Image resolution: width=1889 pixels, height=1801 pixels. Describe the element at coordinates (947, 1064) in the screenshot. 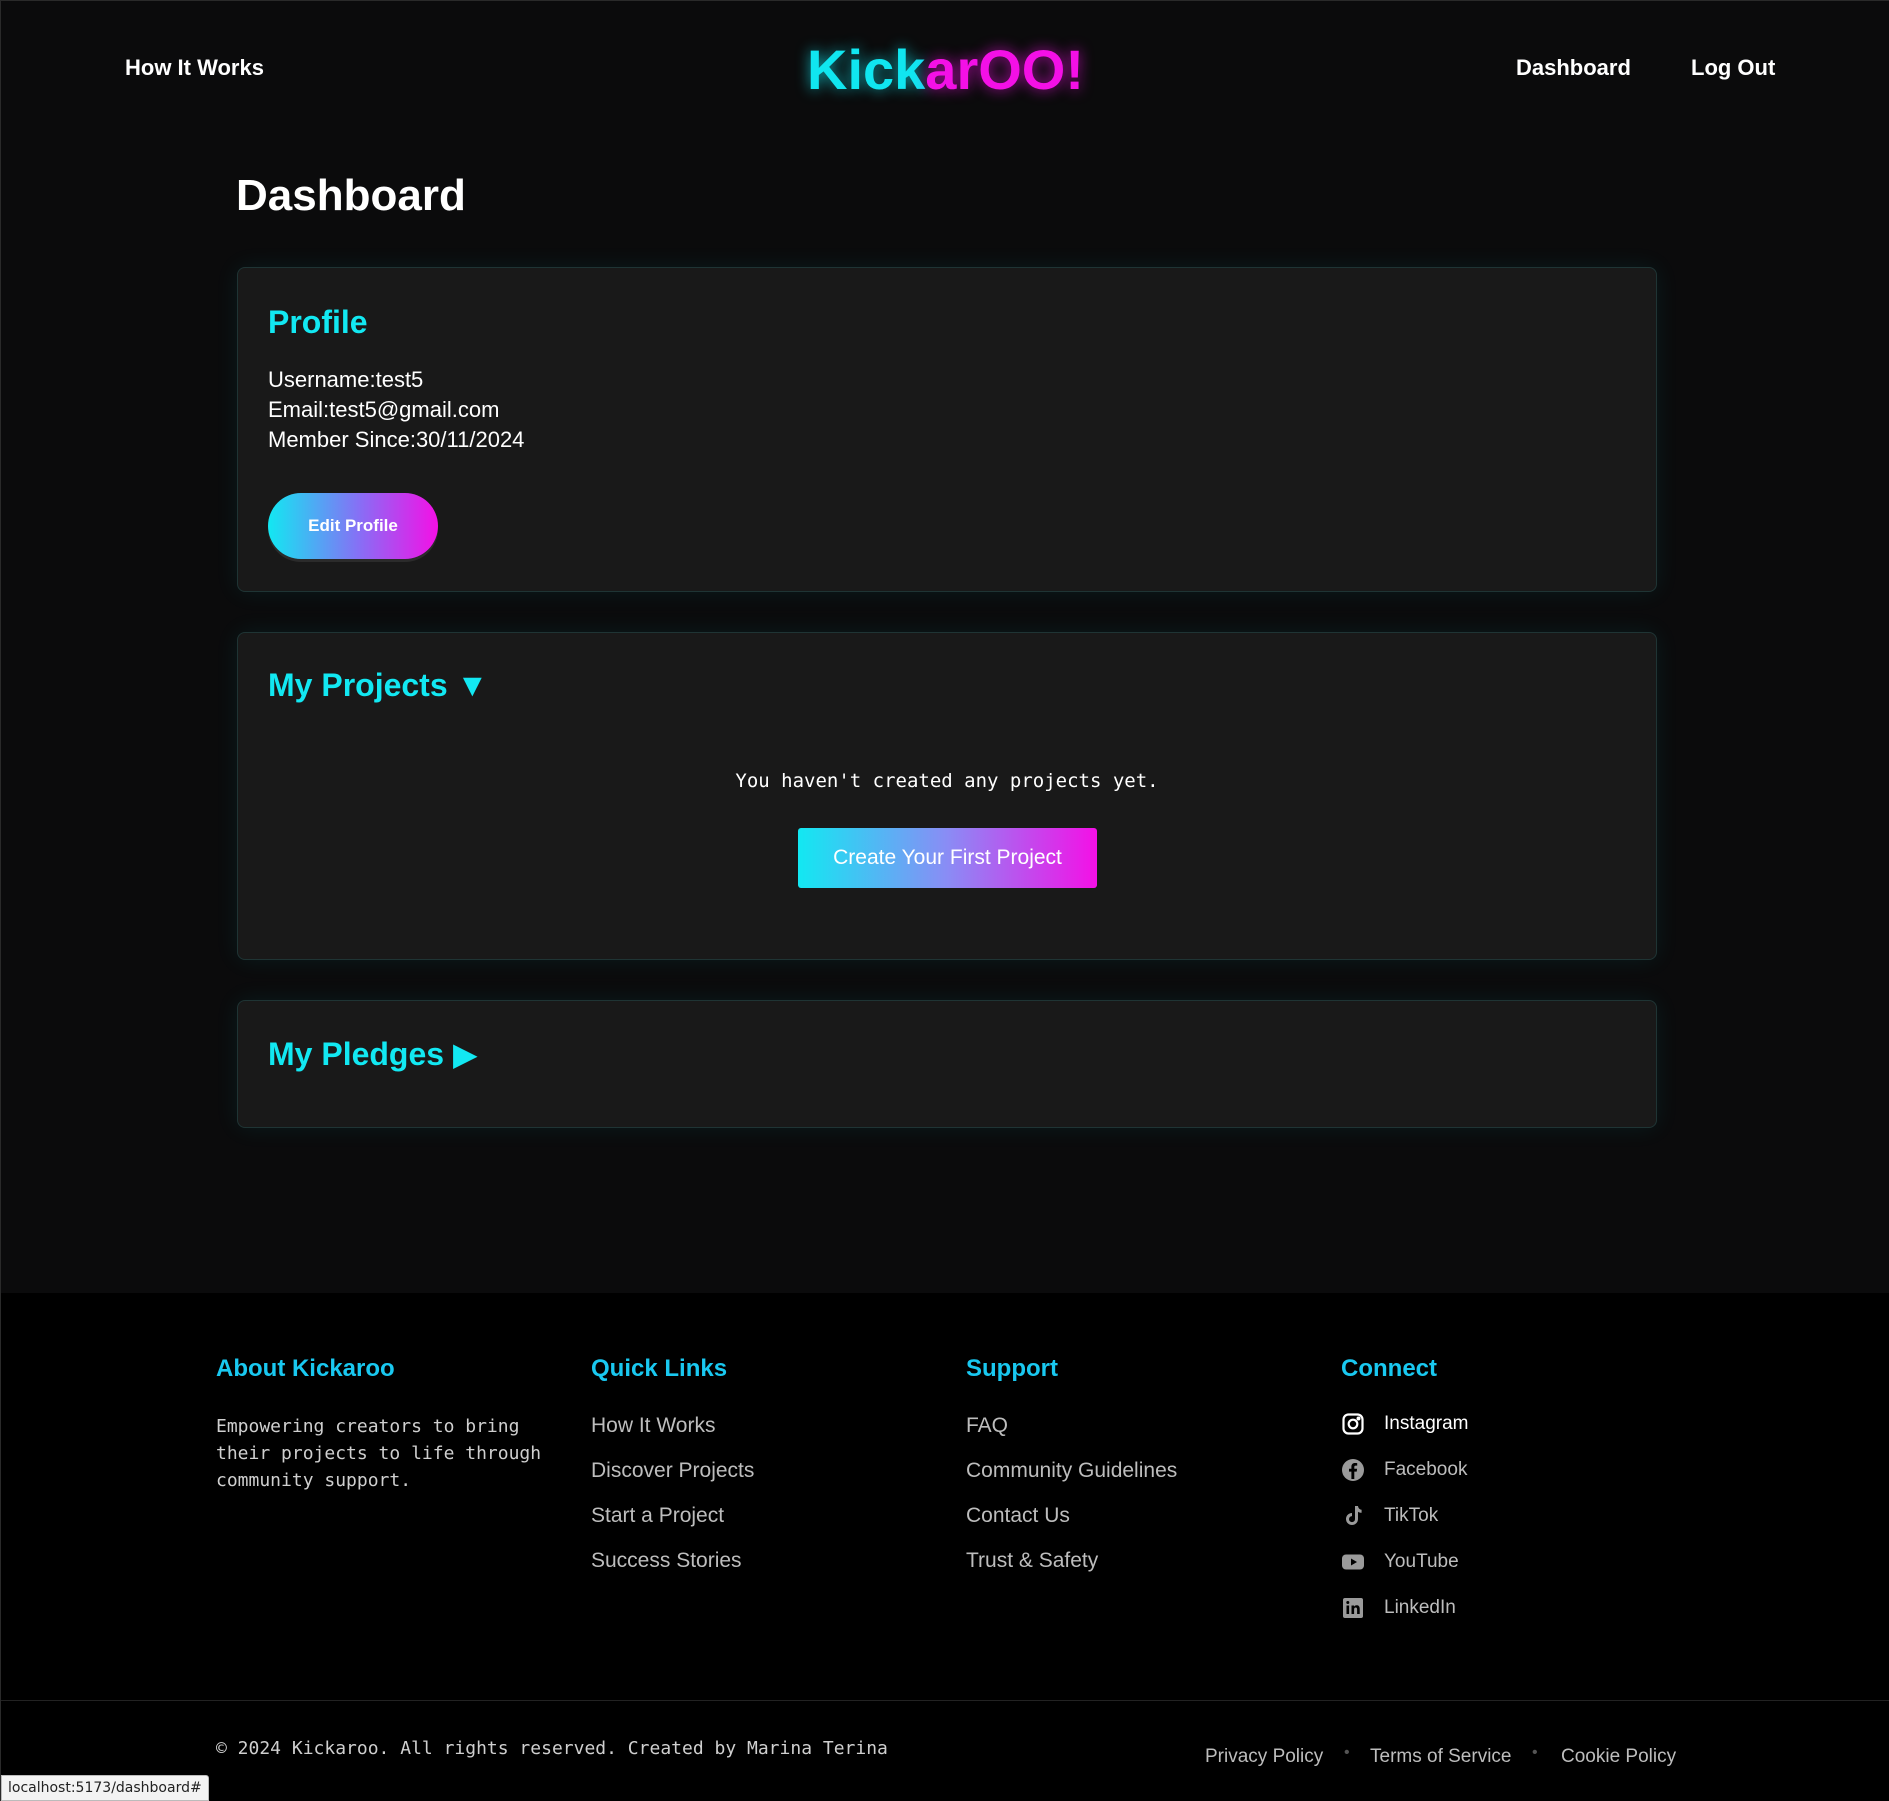

I see `pledges-card: My Pledges ▶` at that location.